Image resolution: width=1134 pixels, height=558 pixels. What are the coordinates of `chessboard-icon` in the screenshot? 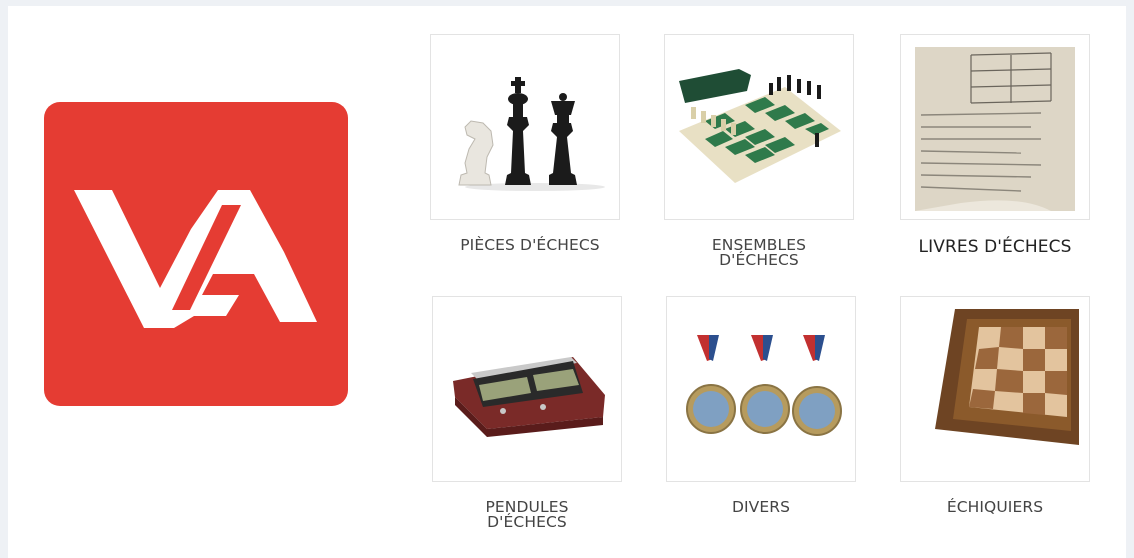 It's located at (1007, 377).